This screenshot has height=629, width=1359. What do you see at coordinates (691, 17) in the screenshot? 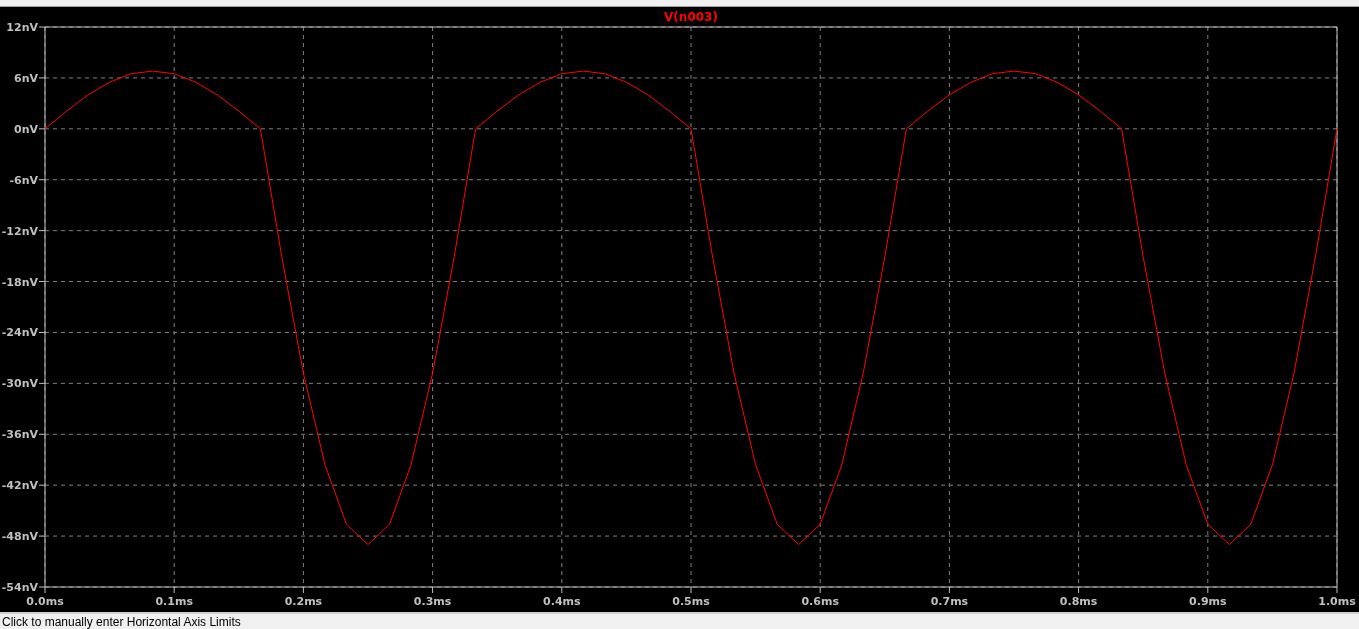
I see `trace-label: V(n003)` at bounding box center [691, 17].